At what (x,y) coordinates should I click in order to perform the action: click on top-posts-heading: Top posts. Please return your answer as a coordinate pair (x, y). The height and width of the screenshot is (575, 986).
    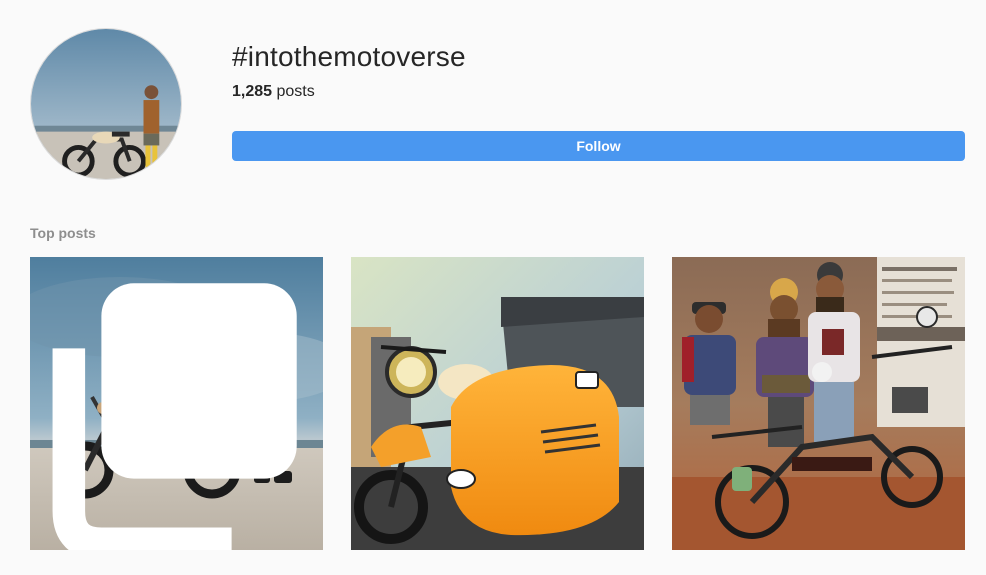
    Looking at the image, I should click on (63, 233).